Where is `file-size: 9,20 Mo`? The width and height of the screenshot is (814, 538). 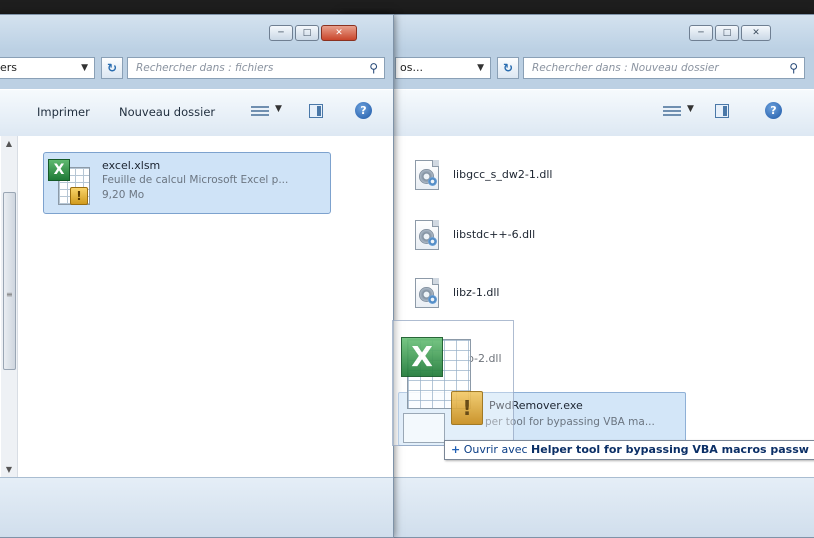
file-size: 9,20 Mo is located at coordinates (123, 195).